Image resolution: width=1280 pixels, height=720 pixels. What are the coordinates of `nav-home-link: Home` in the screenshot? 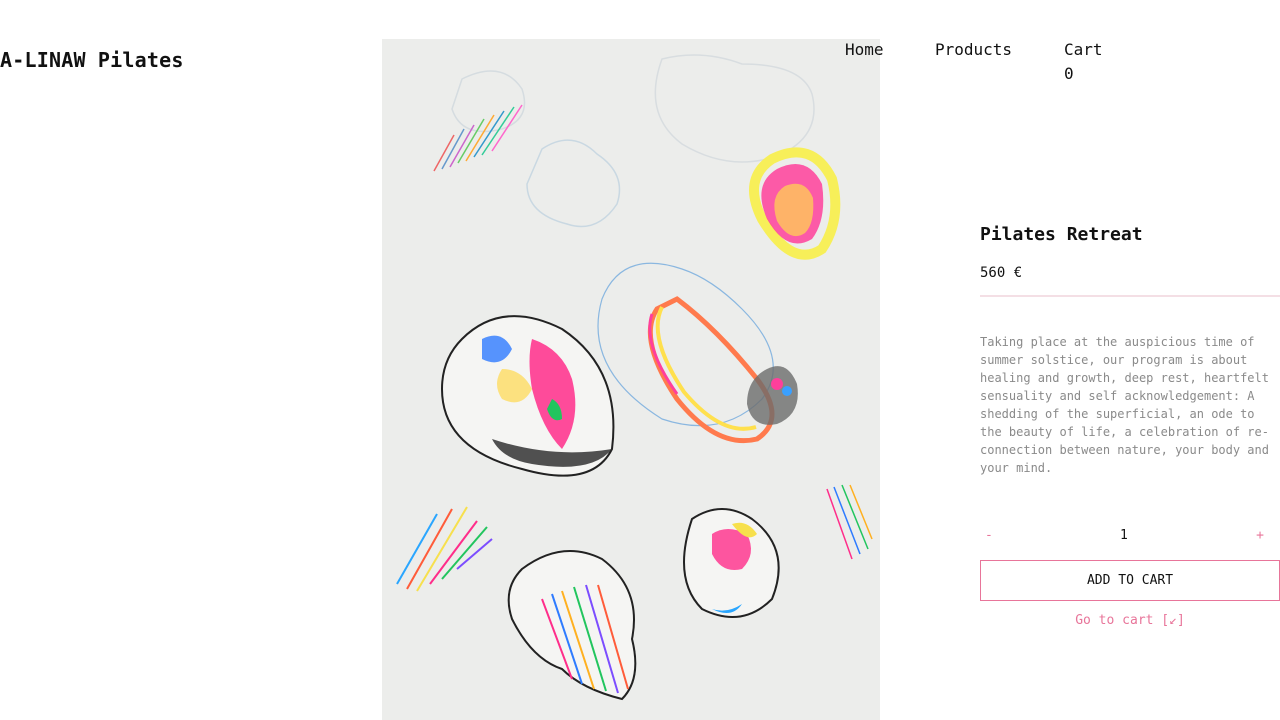 It's located at (864, 50).